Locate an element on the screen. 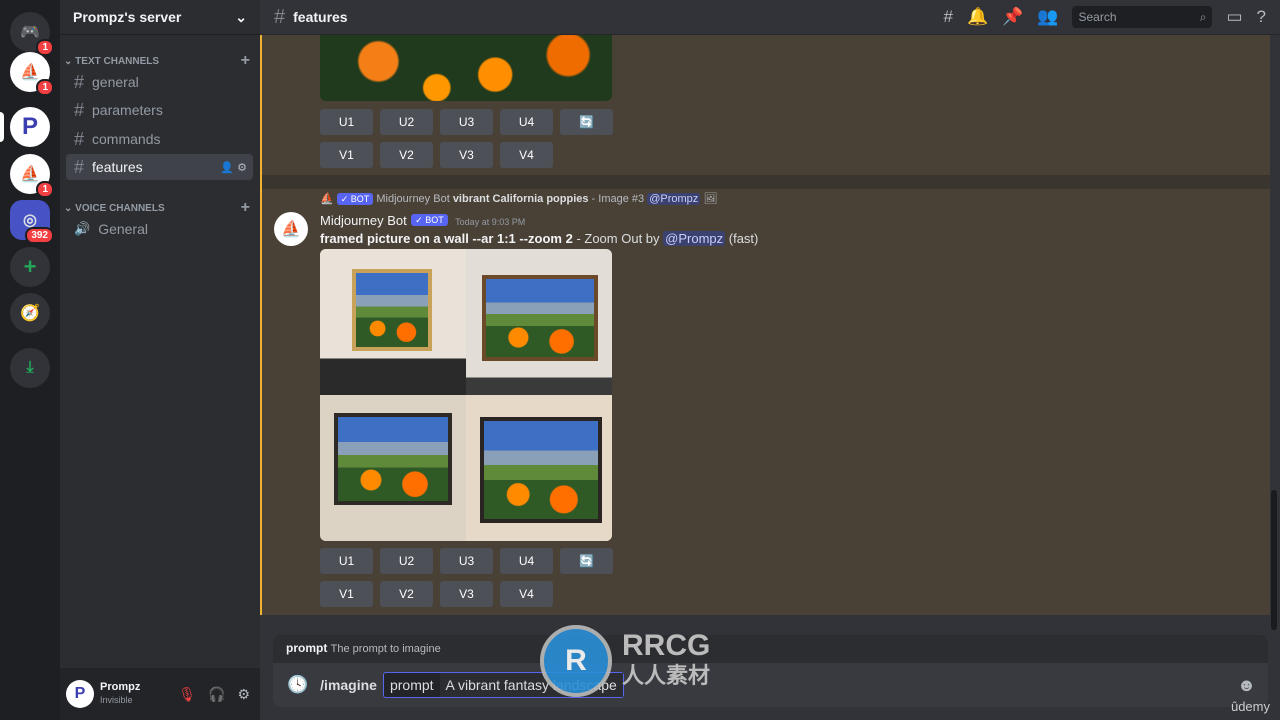 The width and height of the screenshot is (1280, 720). members-icon: 👥 is located at coordinates (1047, 17).